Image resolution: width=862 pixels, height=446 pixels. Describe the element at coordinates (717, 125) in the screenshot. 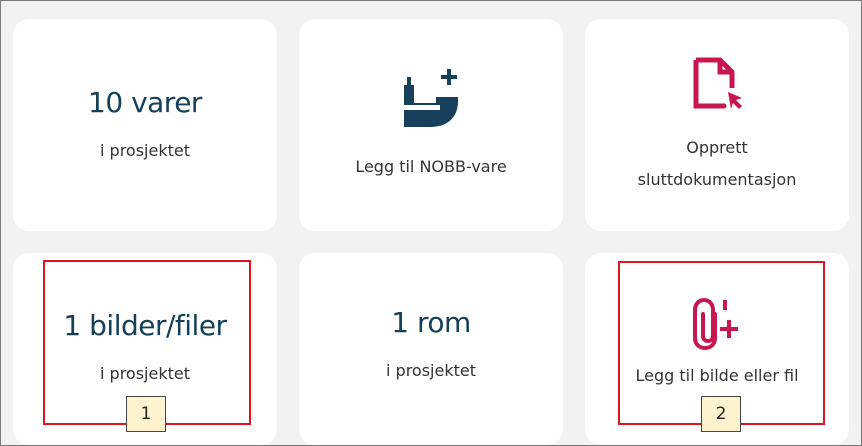

I see `create-documentation-card: Opprett sluttdokumentasjon` at that location.